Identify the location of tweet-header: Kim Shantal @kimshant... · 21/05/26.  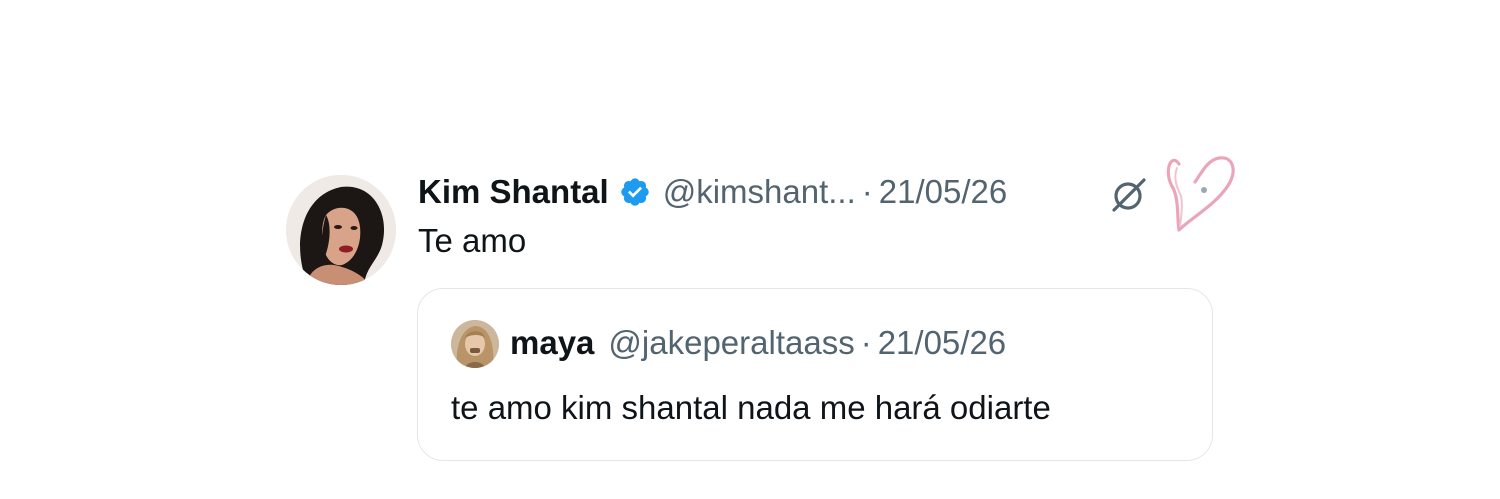
(712, 192).